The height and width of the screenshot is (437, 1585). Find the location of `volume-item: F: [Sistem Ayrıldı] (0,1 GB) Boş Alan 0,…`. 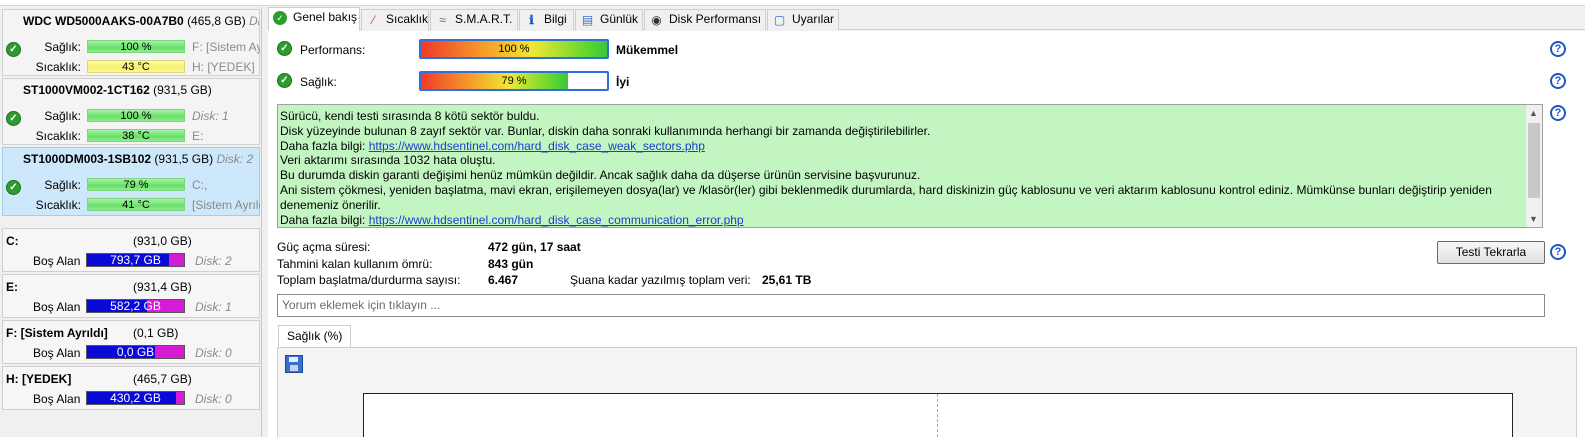

volume-item: F: [Sistem Ayrıldı] (0,1 GB) Boş Alan 0,… is located at coordinates (131, 342).